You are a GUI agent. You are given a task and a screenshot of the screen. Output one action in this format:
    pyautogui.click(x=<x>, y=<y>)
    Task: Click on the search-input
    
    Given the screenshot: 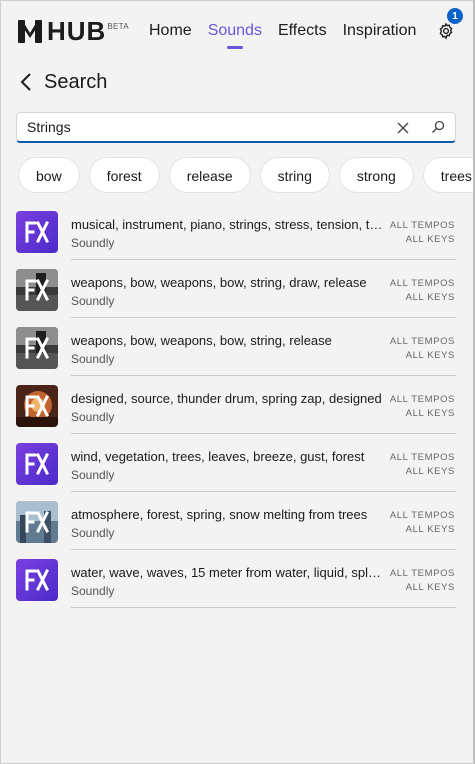 What is the action you would take?
    pyautogui.click(x=207, y=127)
    